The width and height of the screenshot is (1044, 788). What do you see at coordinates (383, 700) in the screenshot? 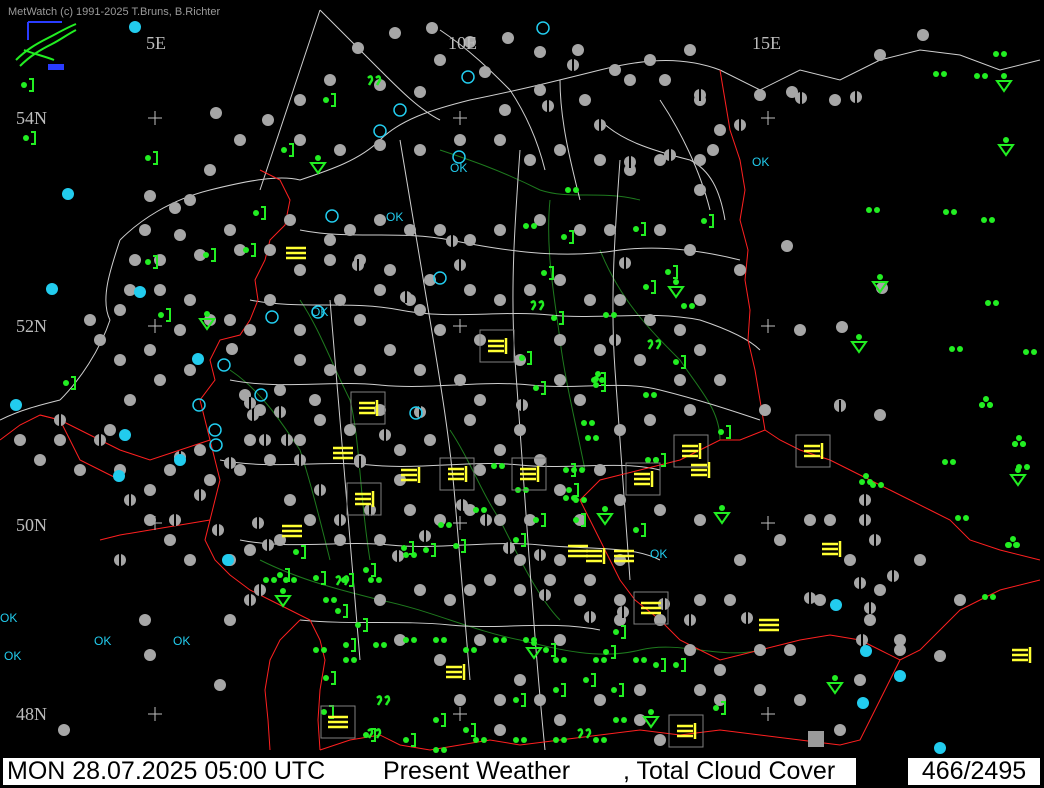
I see `drizzle-symbol` at bounding box center [383, 700].